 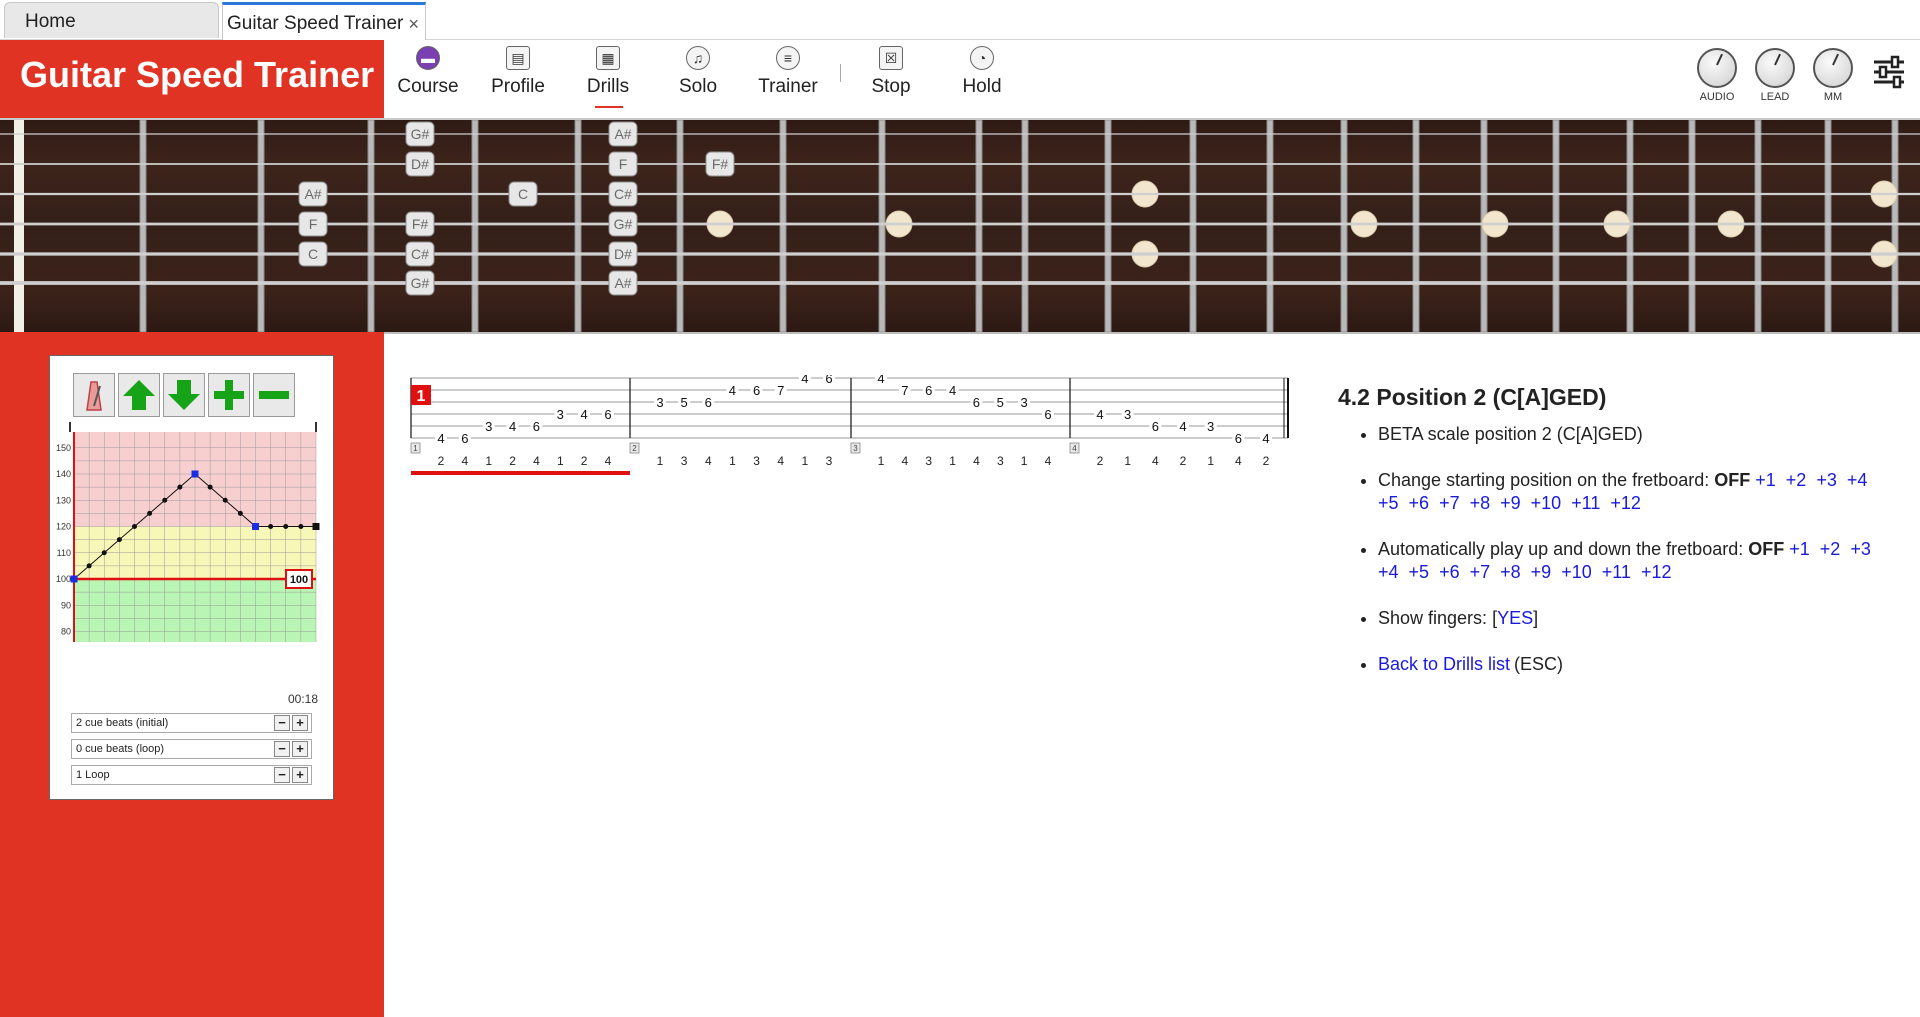 I want to click on add-point-button, so click(x=229, y=395).